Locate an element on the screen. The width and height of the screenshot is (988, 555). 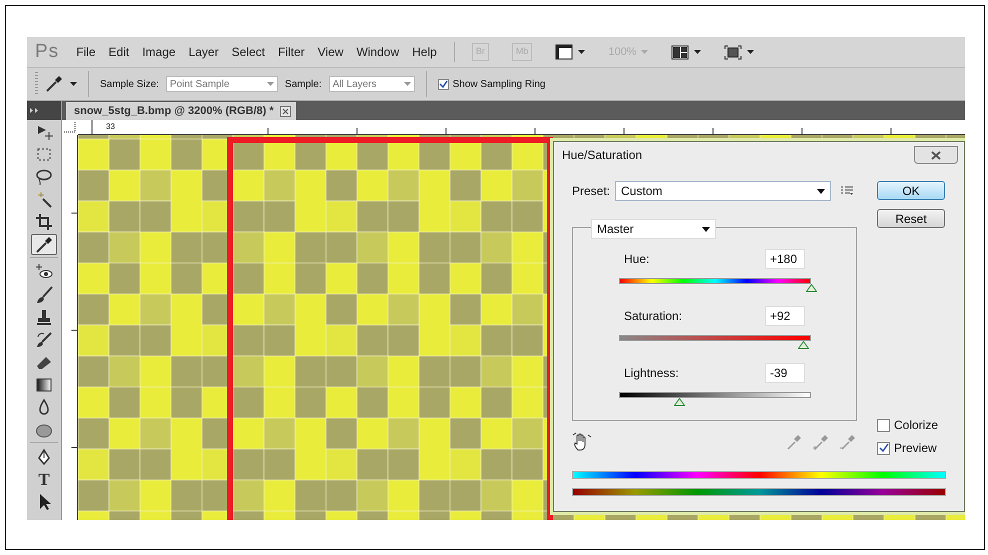
app-logo: Ps is located at coordinates (47, 52).